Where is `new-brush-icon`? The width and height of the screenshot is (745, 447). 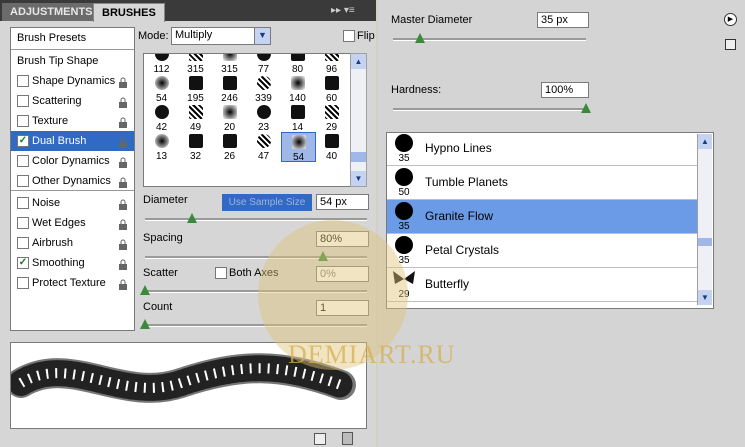
new-brush-icon is located at coordinates (320, 439).